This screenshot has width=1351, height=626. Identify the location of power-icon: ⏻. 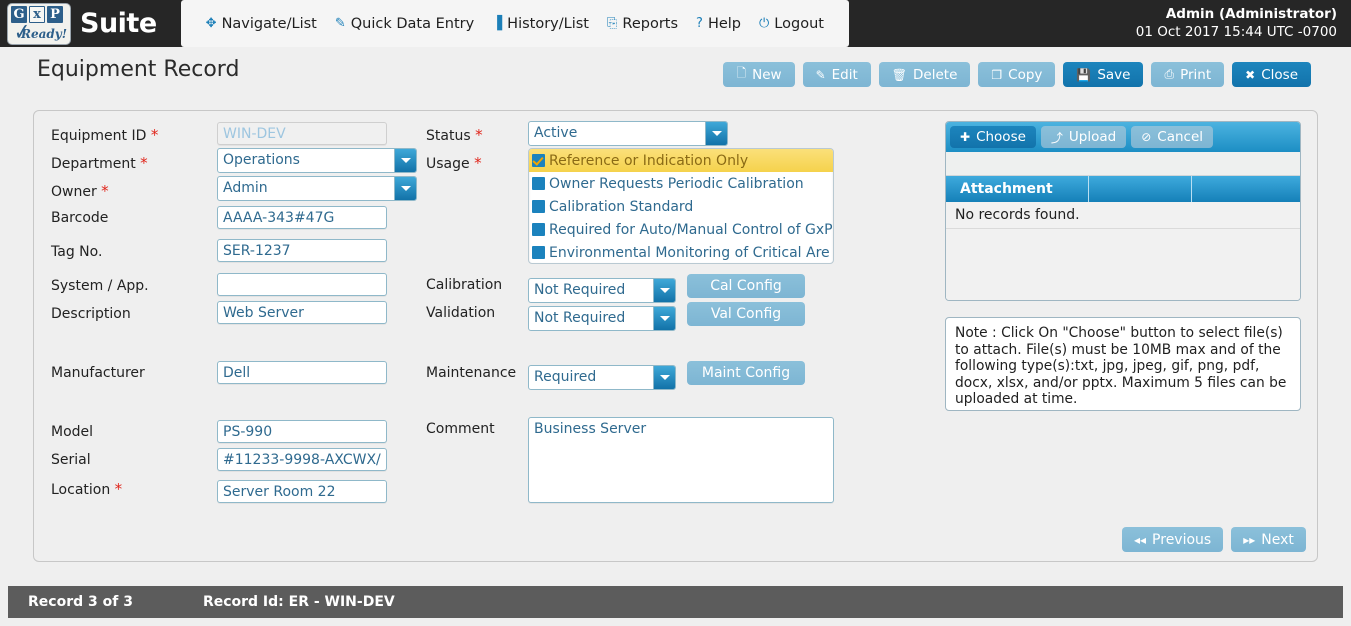
(764, 23).